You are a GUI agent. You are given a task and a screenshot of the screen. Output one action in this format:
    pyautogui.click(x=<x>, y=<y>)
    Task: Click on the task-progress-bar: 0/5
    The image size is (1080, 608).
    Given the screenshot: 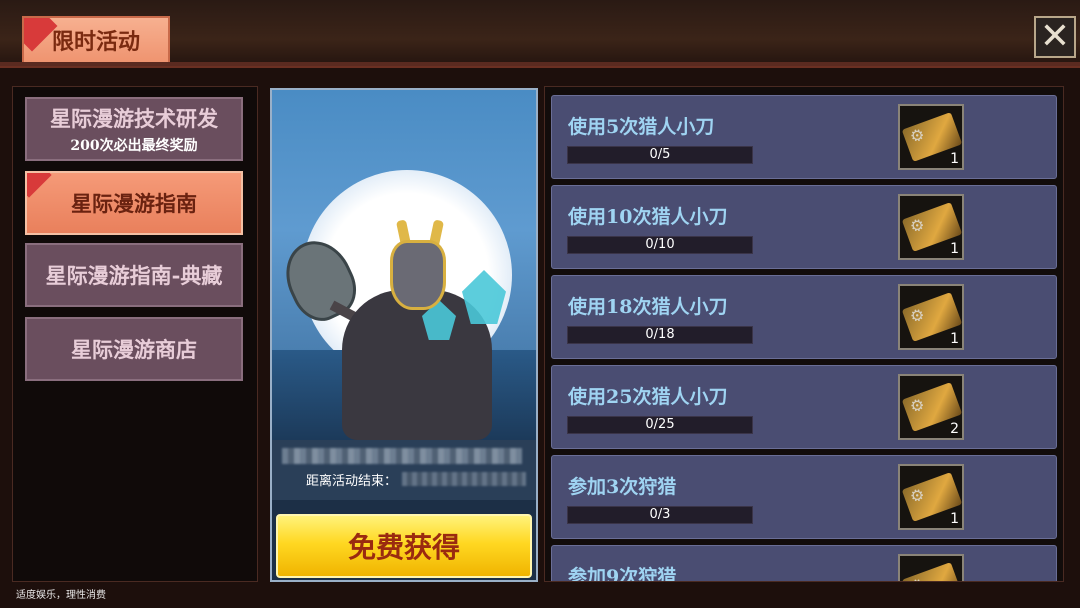 What is the action you would take?
    pyautogui.click(x=660, y=155)
    